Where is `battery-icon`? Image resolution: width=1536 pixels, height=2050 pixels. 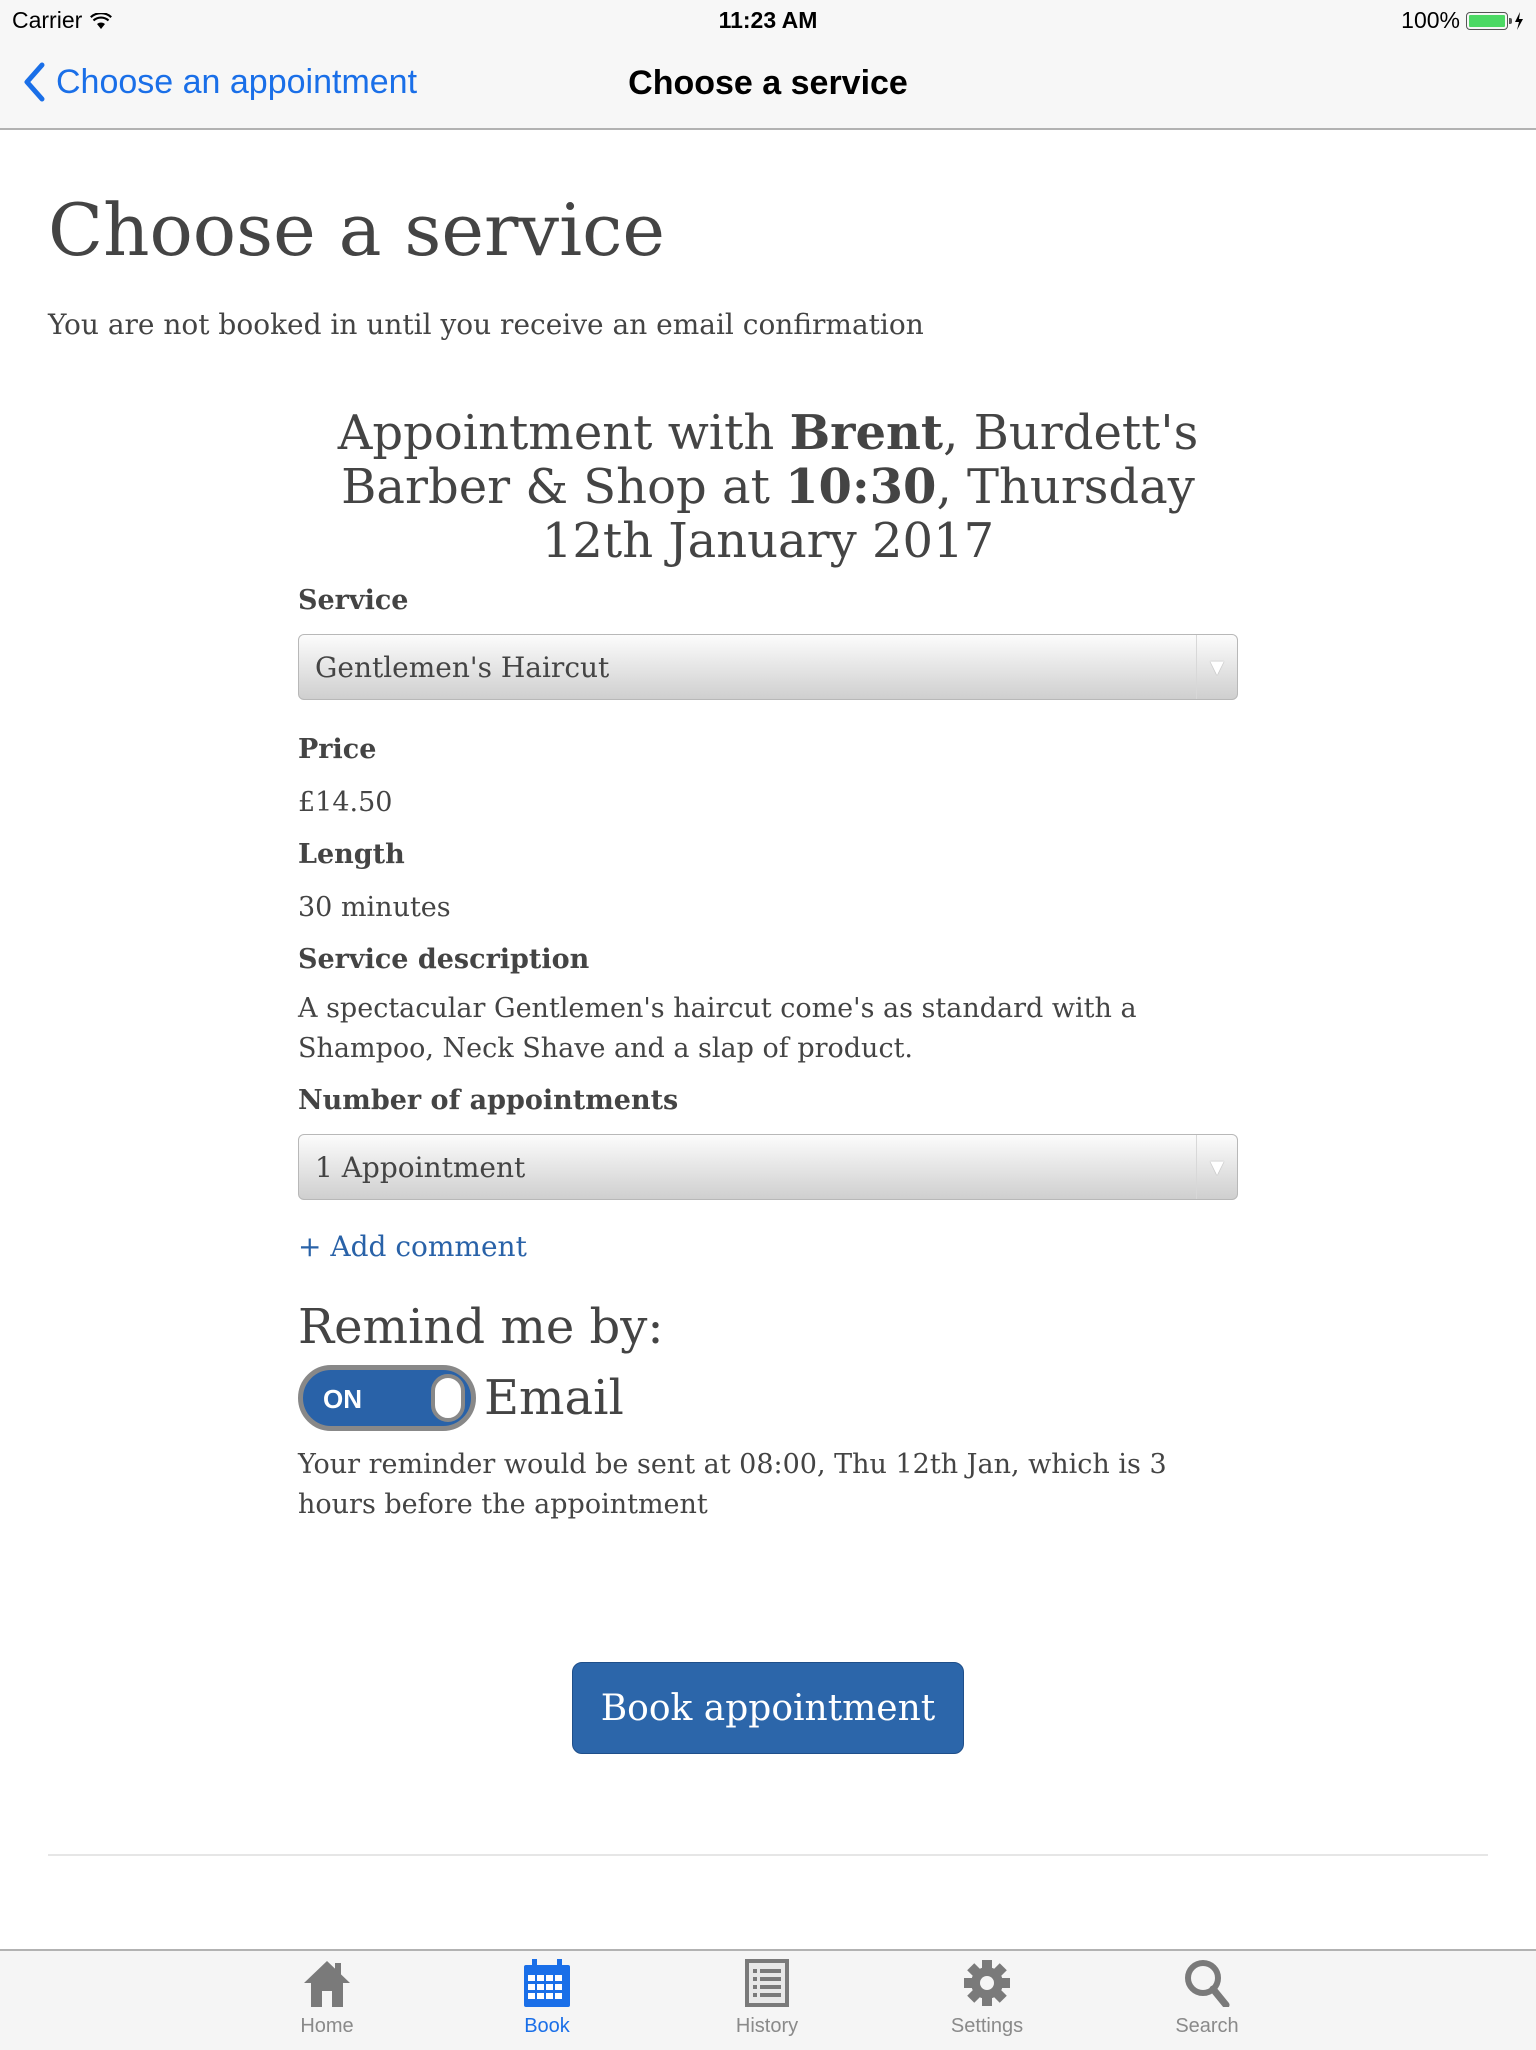
battery-icon is located at coordinates (1489, 20).